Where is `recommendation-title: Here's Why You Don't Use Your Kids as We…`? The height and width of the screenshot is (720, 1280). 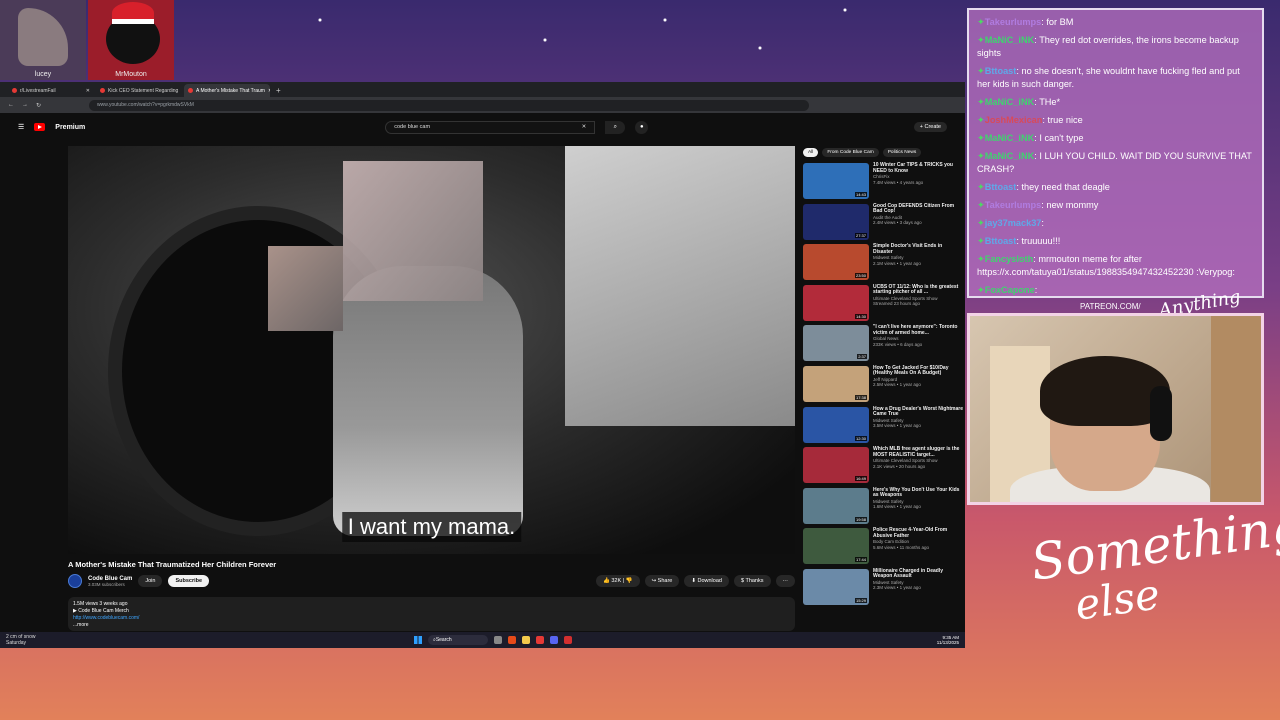 recommendation-title: Here's Why You Don't Use Your Kids as We… is located at coordinates (918, 493).